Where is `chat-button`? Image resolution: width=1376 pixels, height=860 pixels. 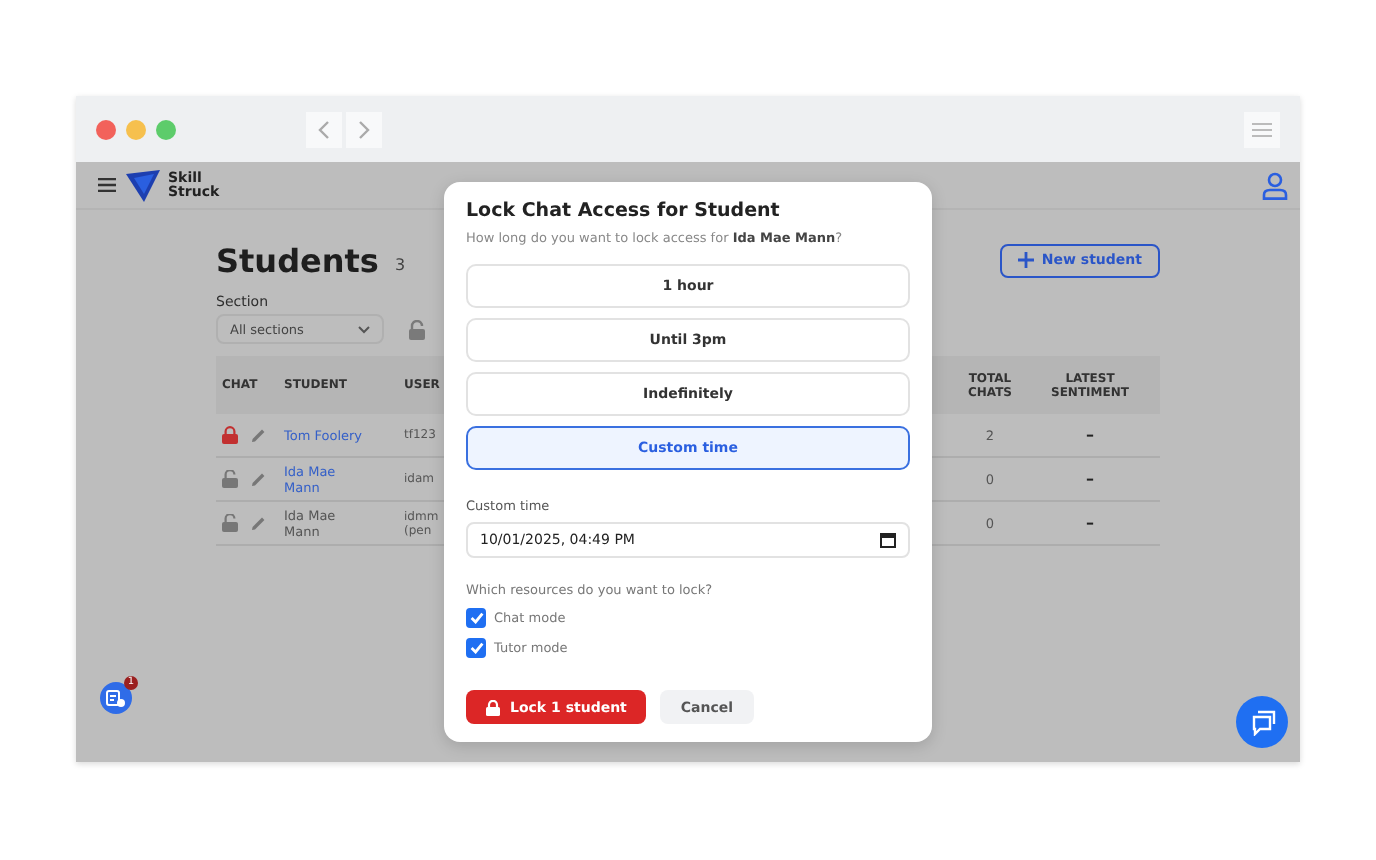 chat-button is located at coordinates (1262, 722).